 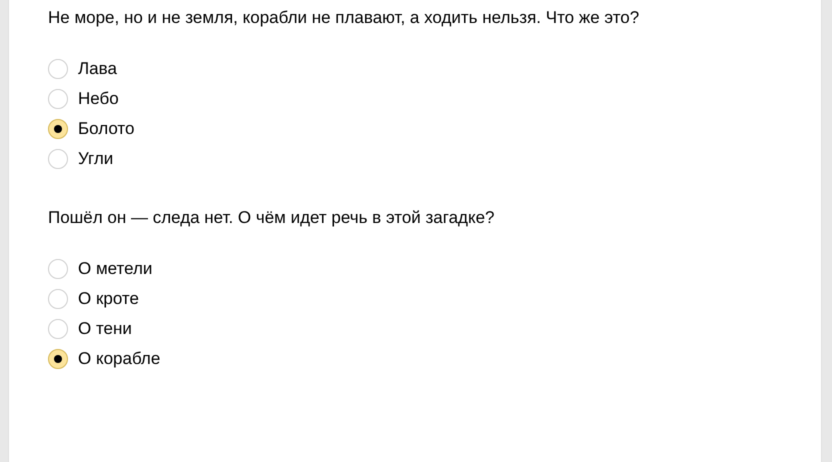 I want to click on option-label: О корабле, so click(x=119, y=359).